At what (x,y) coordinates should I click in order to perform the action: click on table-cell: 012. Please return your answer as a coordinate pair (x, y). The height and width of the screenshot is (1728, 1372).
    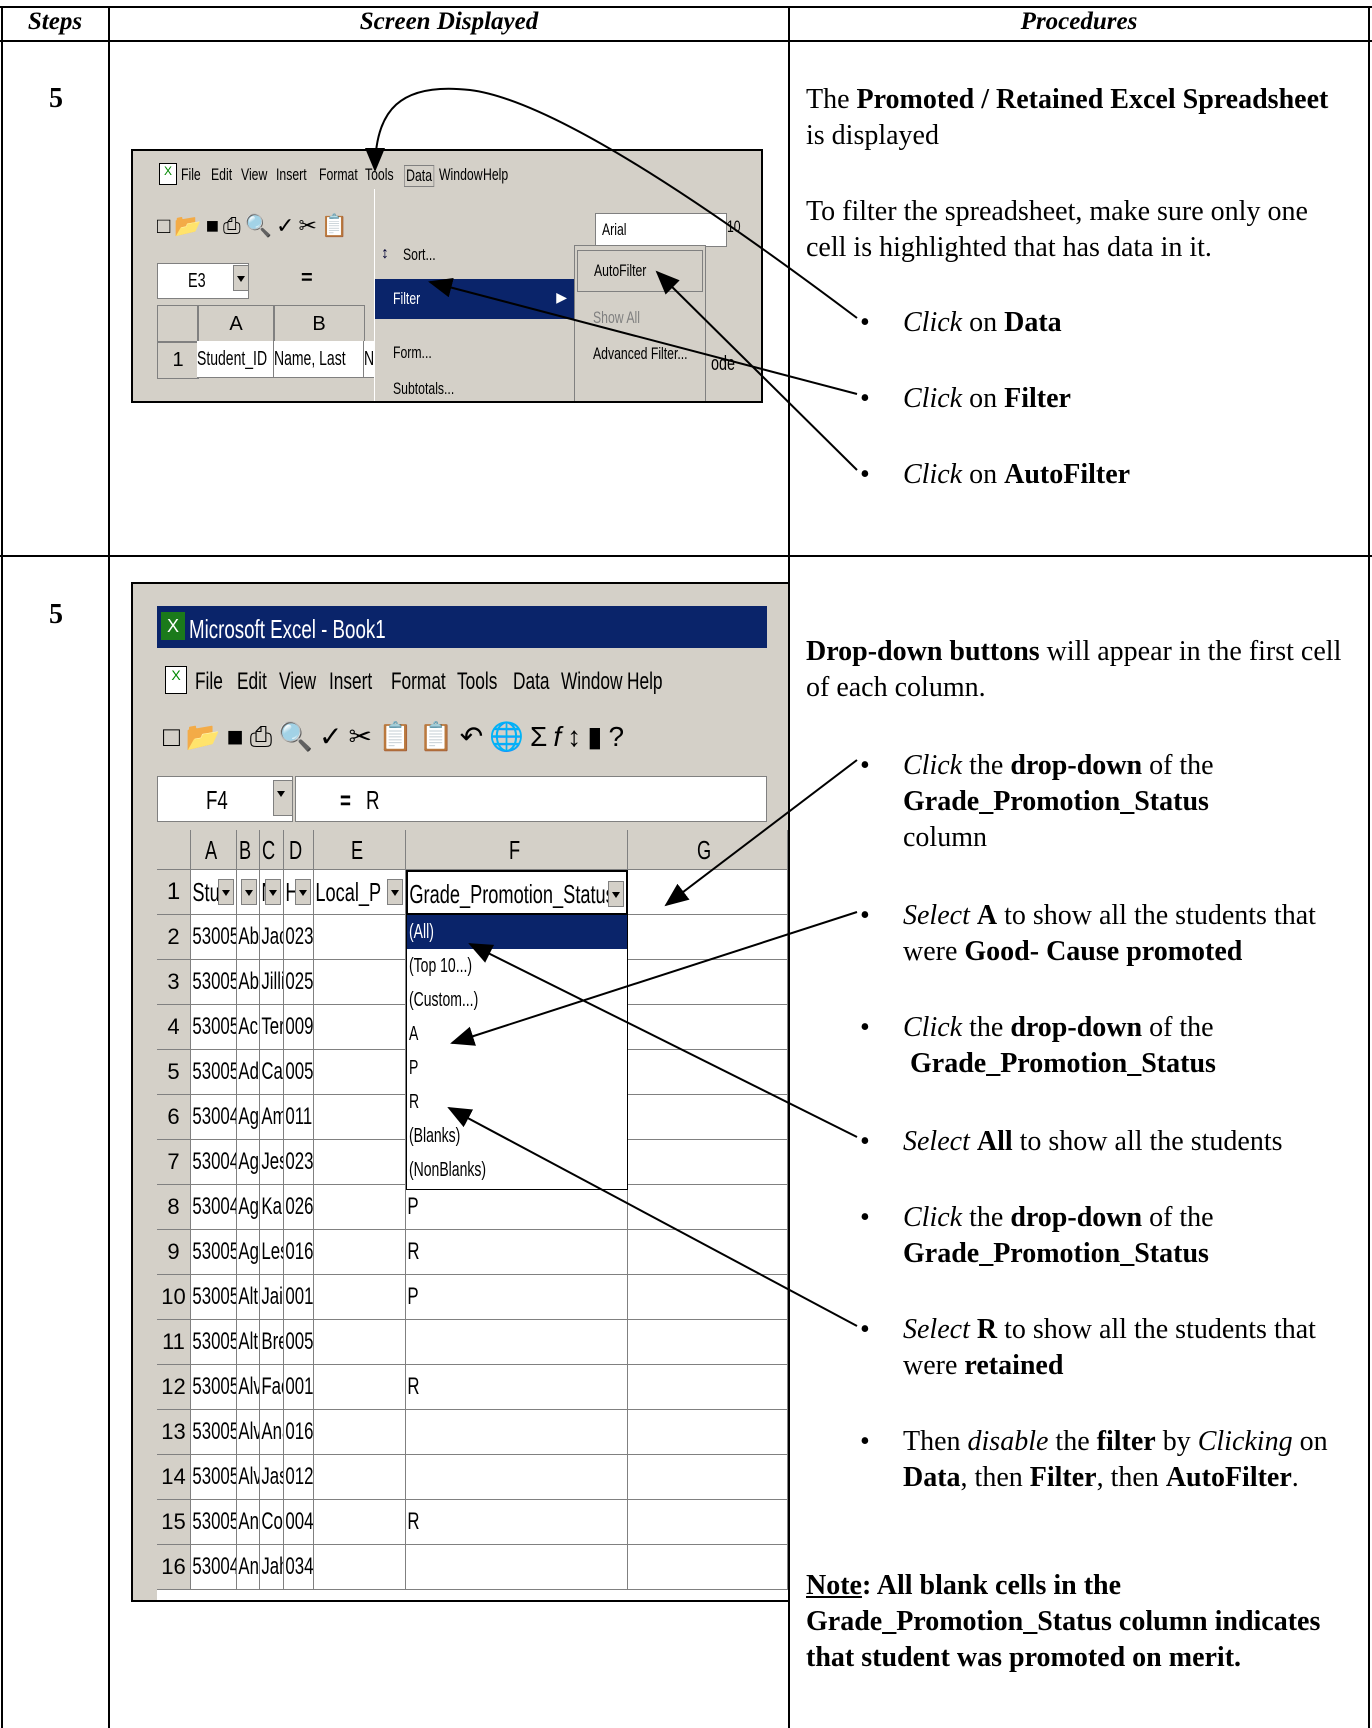
    Looking at the image, I should click on (299, 1477).